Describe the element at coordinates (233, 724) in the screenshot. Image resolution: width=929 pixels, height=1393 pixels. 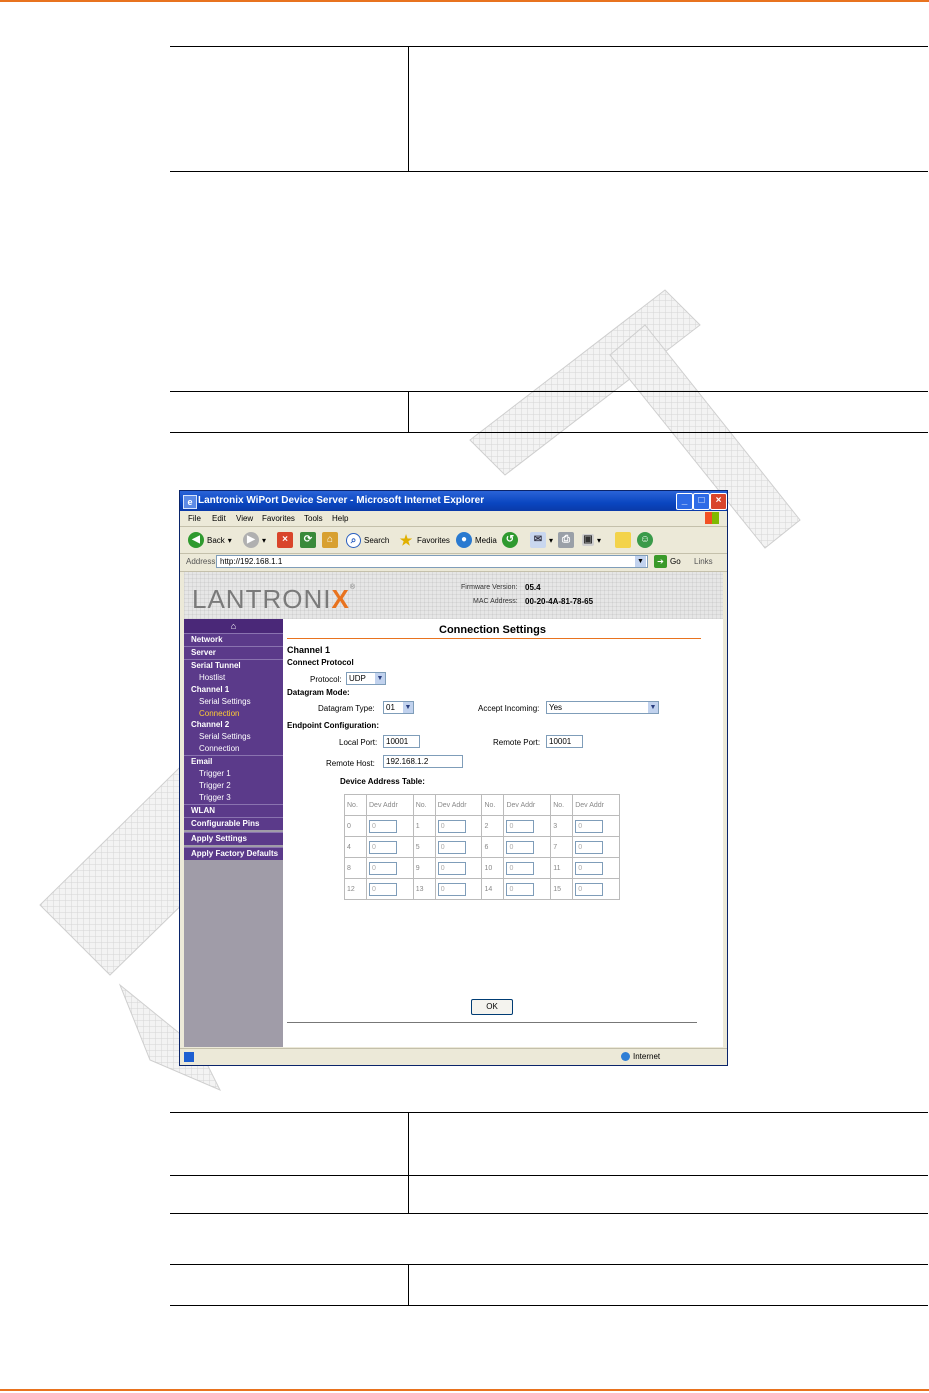
I see `sidebar-item-channel-2: Channel 2` at that location.